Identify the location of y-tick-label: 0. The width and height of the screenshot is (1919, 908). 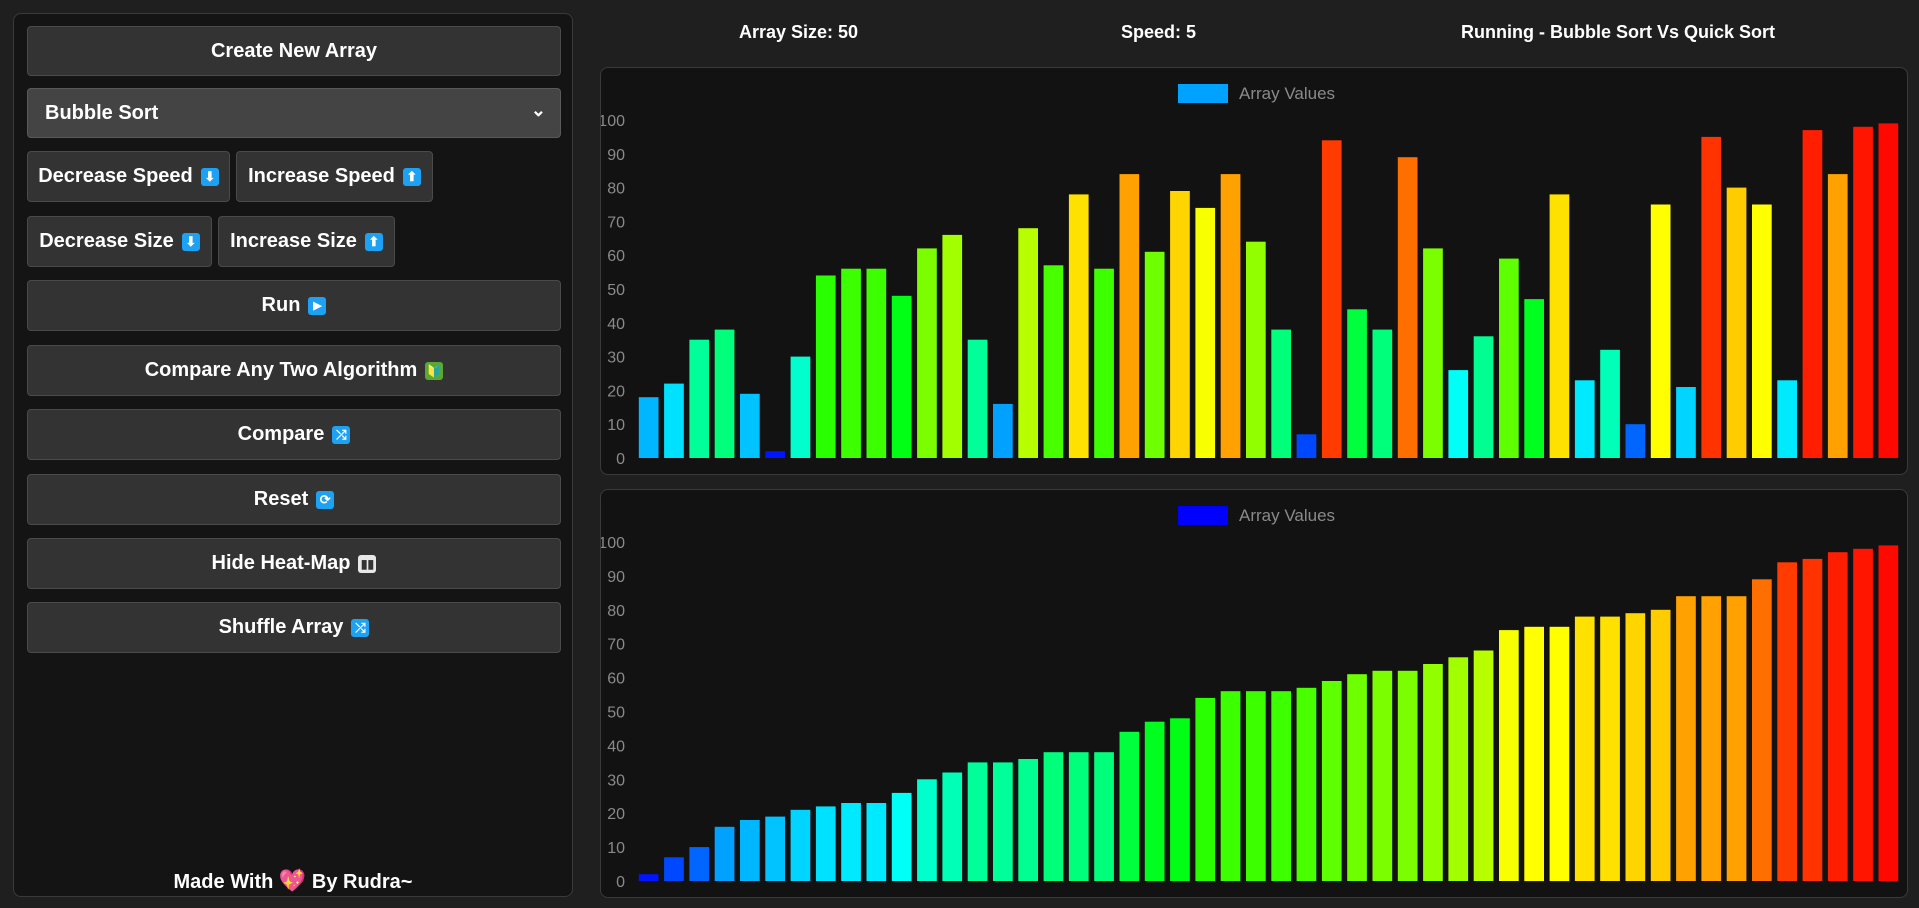
(620, 459).